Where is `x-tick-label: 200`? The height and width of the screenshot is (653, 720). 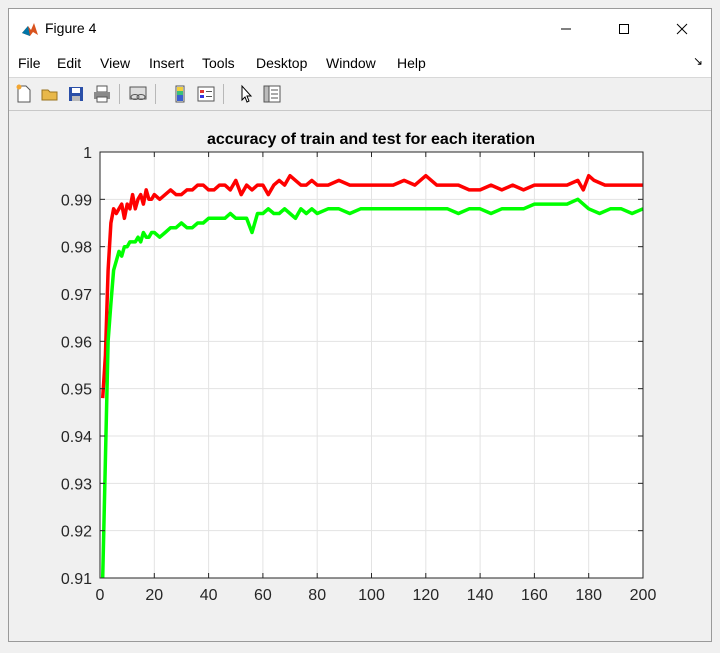
x-tick-label: 200 is located at coordinates (643, 595).